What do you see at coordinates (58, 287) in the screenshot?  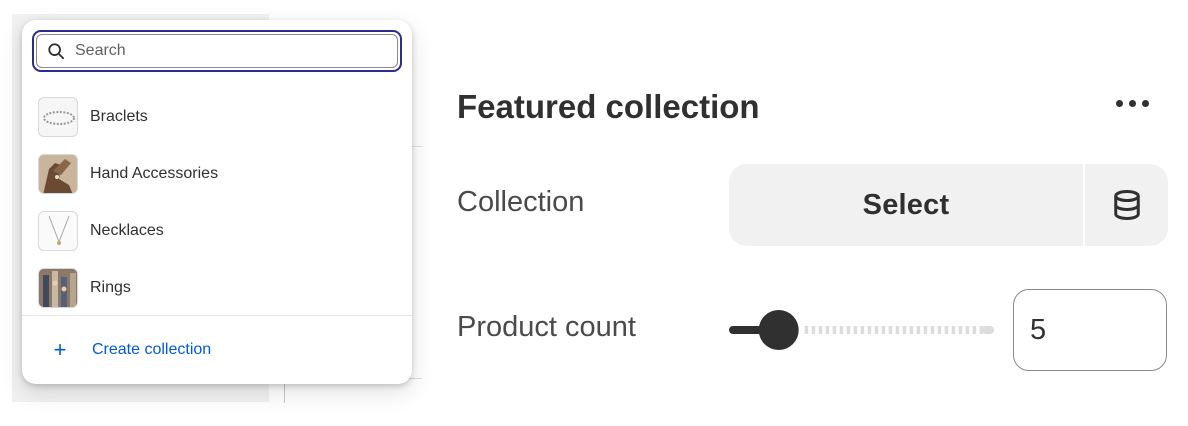 I see `rings-thumb` at bounding box center [58, 287].